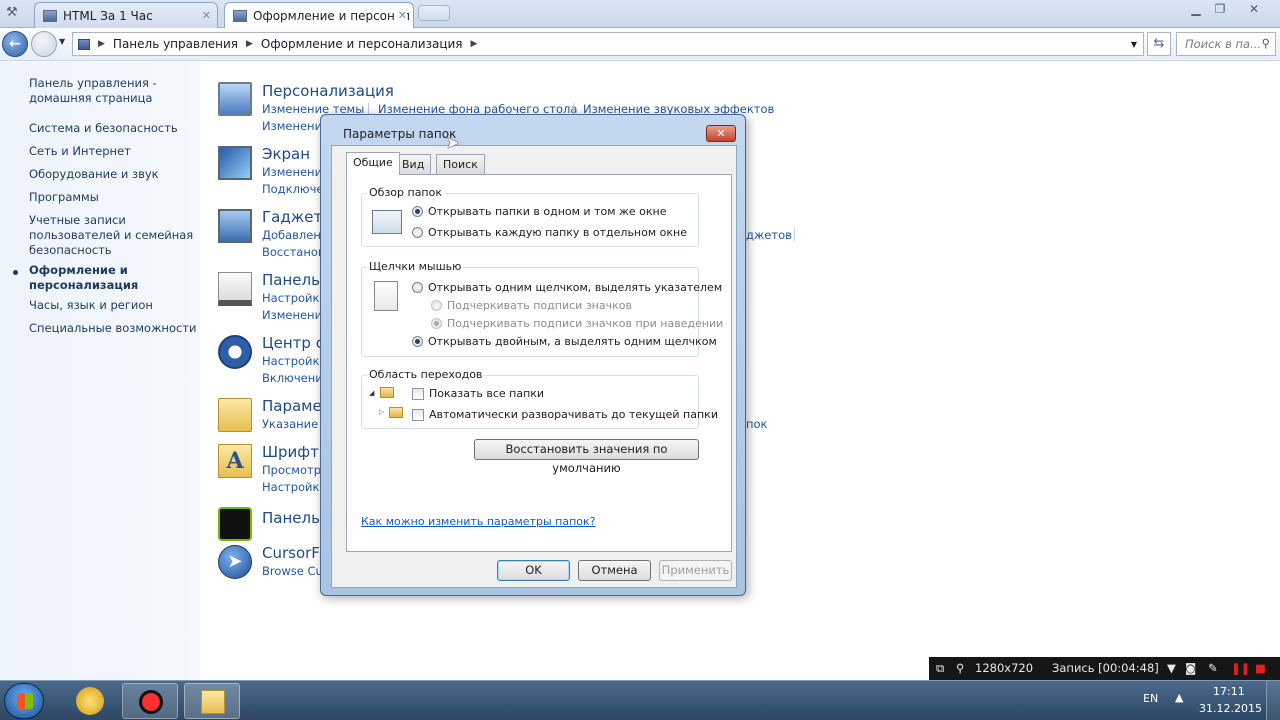 Image resolution: width=1280 pixels, height=720 pixels. I want to click on radio-double-click, so click(417, 341).